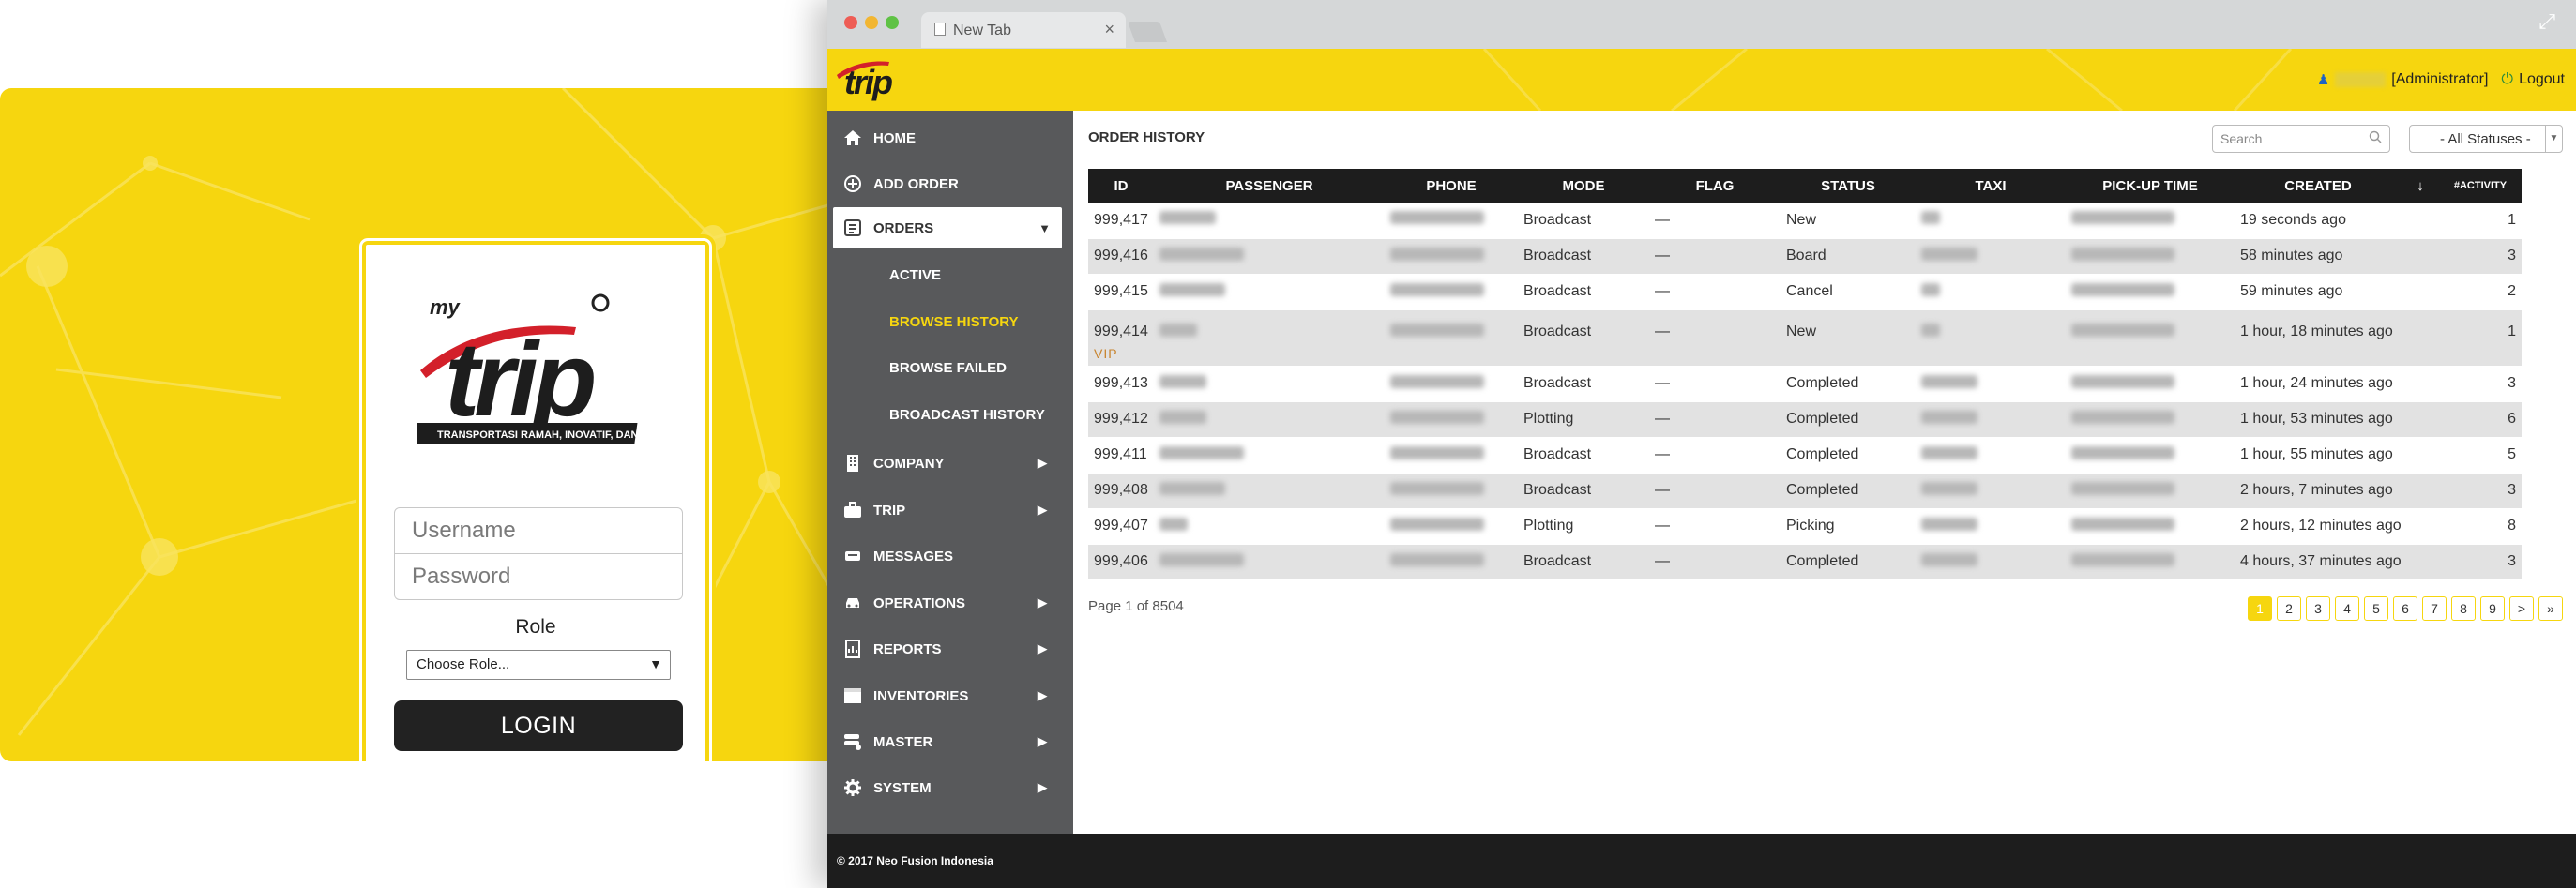 The width and height of the screenshot is (2576, 888). Describe the element at coordinates (1805, 221) in the screenshot. I see `table-row: 999,417 Broadcast — New 19 seconds ago 1` at that location.